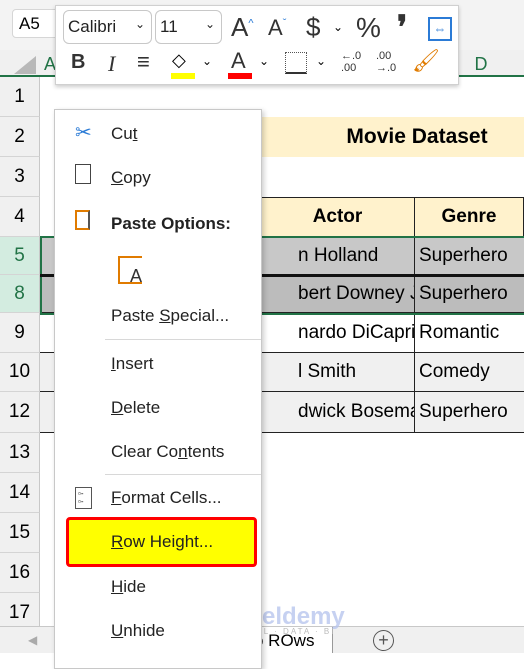 This screenshot has width=524, height=669. What do you see at coordinates (25, 65) in the screenshot?
I see `select-all-corner` at bounding box center [25, 65].